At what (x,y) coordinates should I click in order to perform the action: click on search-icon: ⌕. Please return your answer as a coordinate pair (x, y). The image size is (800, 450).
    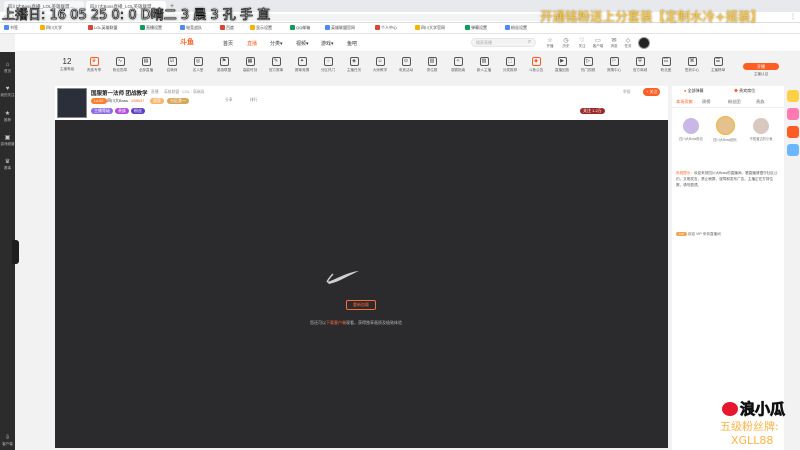
    Looking at the image, I should click on (529, 42).